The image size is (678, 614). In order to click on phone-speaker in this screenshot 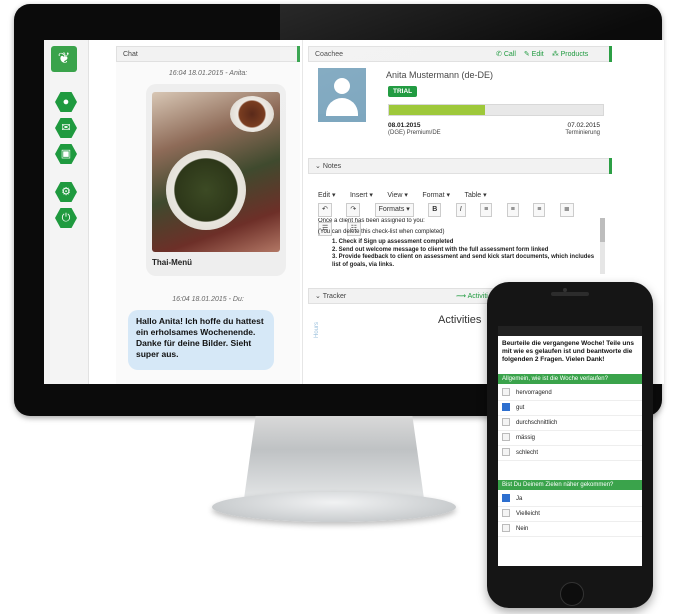, I will do `click(570, 294)`.